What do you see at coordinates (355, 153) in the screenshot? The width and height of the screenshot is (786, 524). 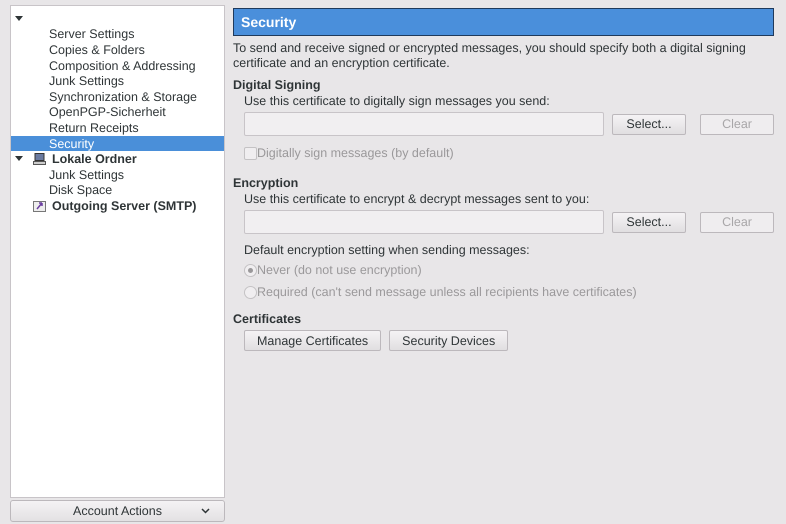 I see `checkbox-label: Digitally sign messages (by default)` at bounding box center [355, 153].